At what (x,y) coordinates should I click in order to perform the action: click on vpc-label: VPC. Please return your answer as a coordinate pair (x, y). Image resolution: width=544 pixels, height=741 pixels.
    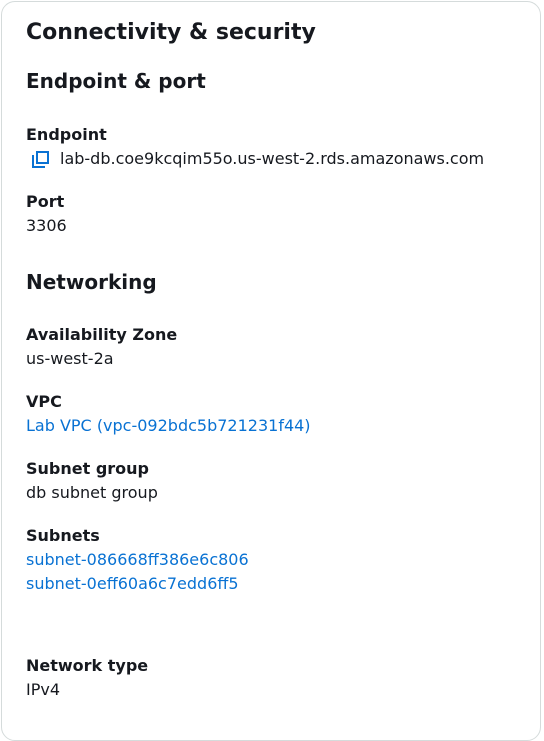
    Looking at the image, I should click on (44, 401).